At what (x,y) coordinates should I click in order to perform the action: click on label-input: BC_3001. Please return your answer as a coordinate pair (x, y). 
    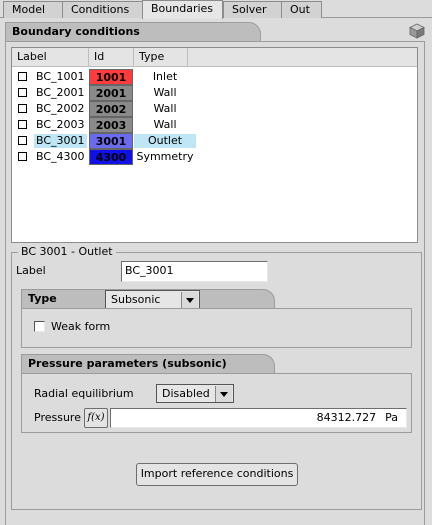
    Looking at the image, I should click on (194, 271).